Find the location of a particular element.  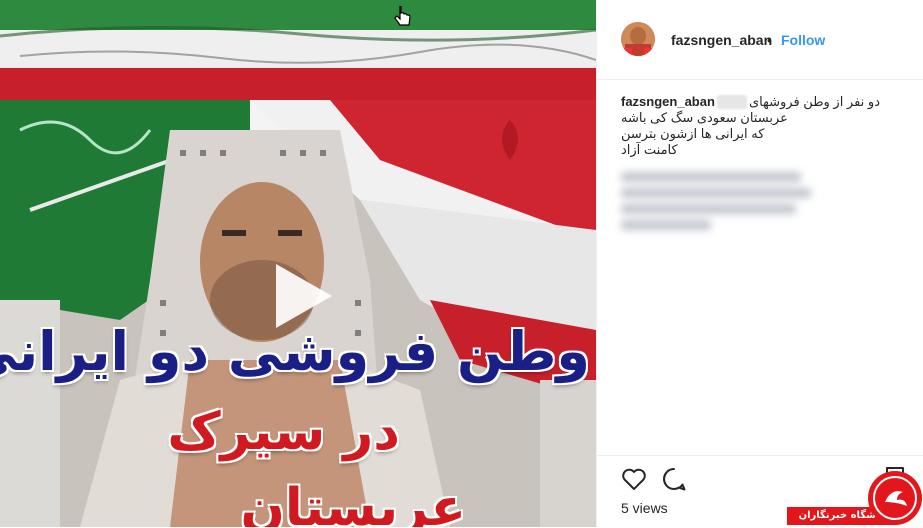

overlay-footline: عربستان is located at coordinates (353, 502).